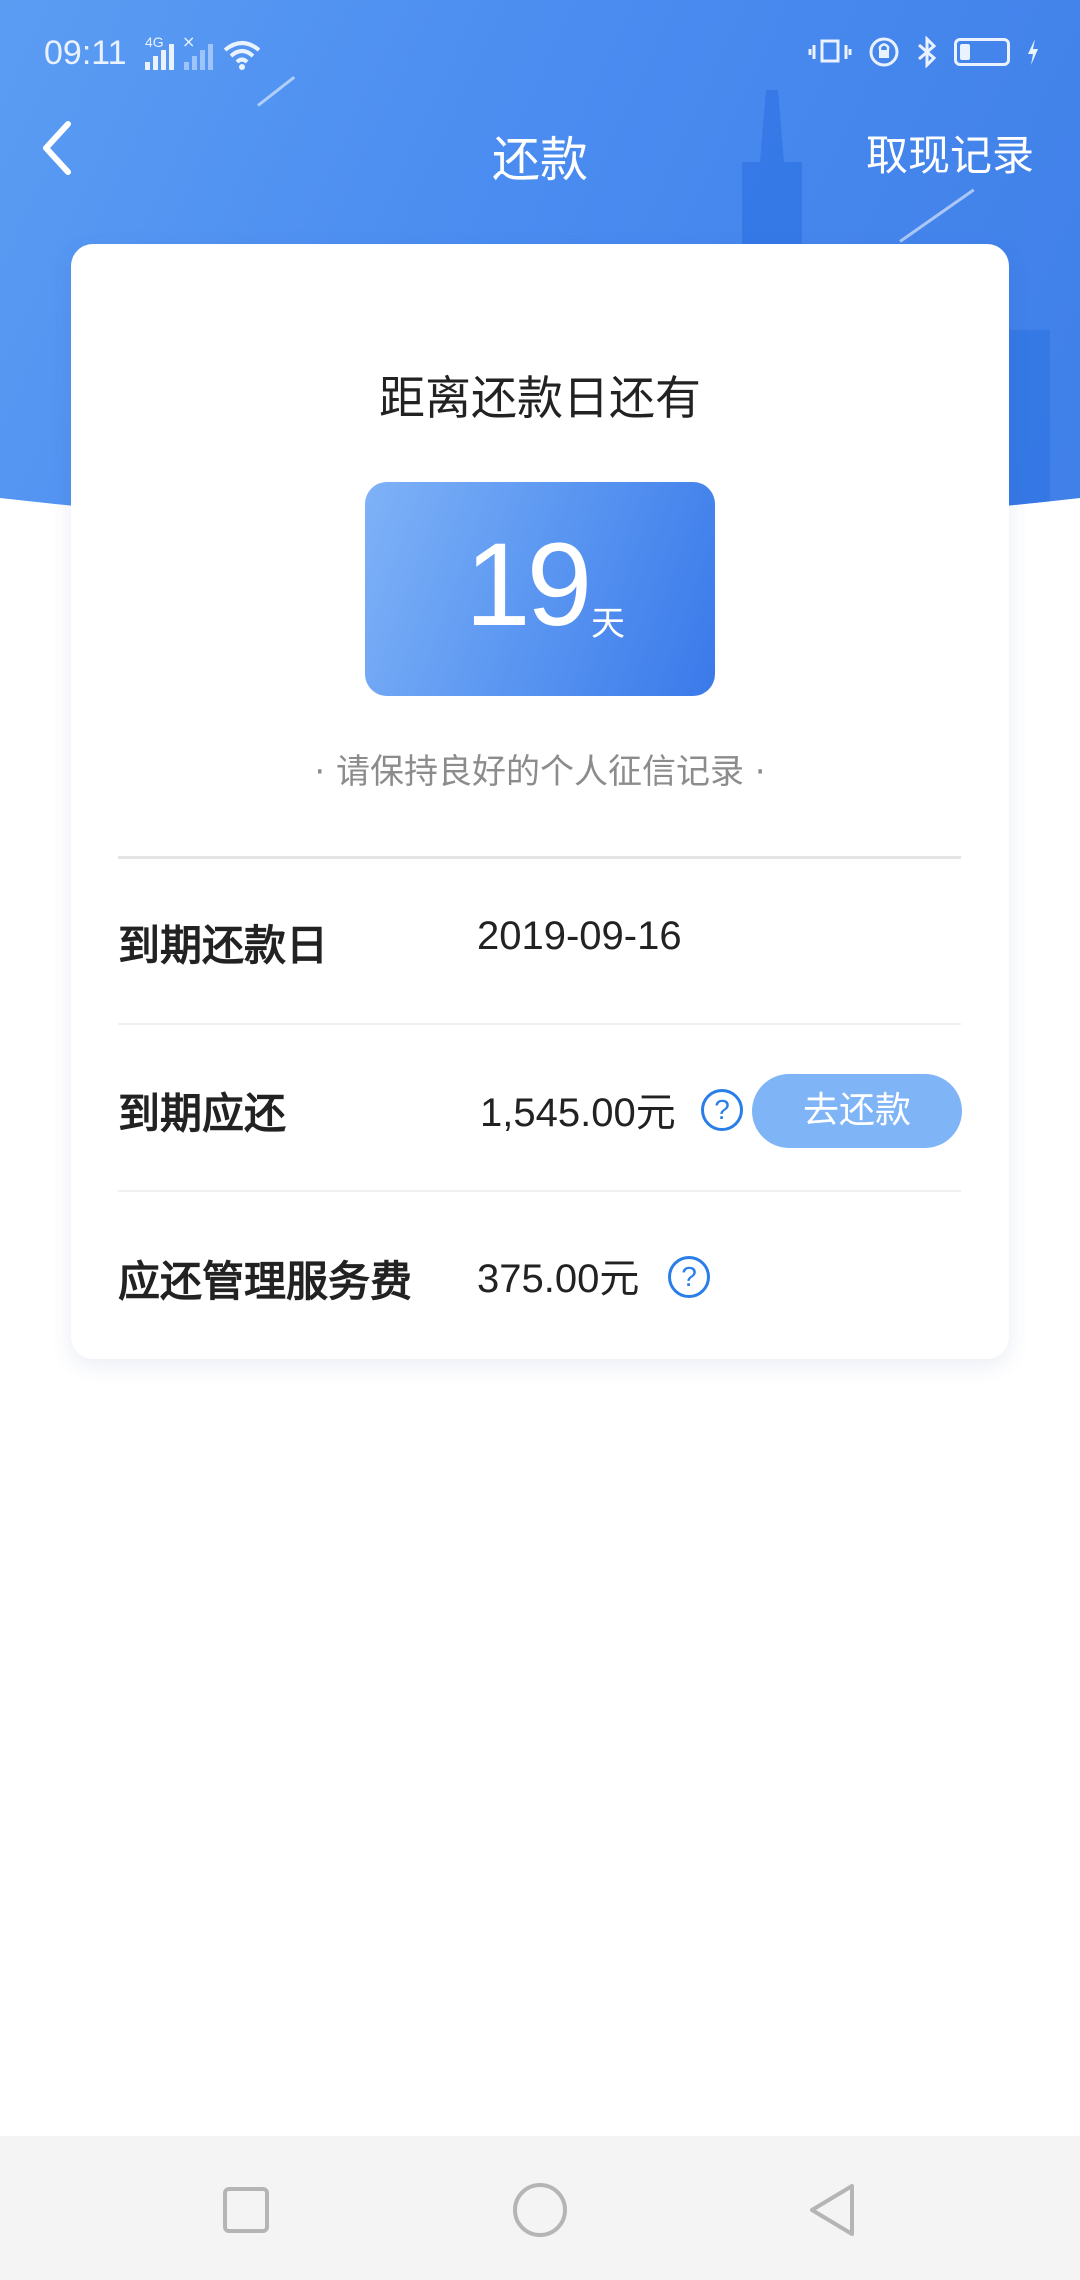 This screenshot has height=2280, width=1080. Describe the element at coordinates (608, 624) in the screenshot. I see `days-unit: 天` at that location.